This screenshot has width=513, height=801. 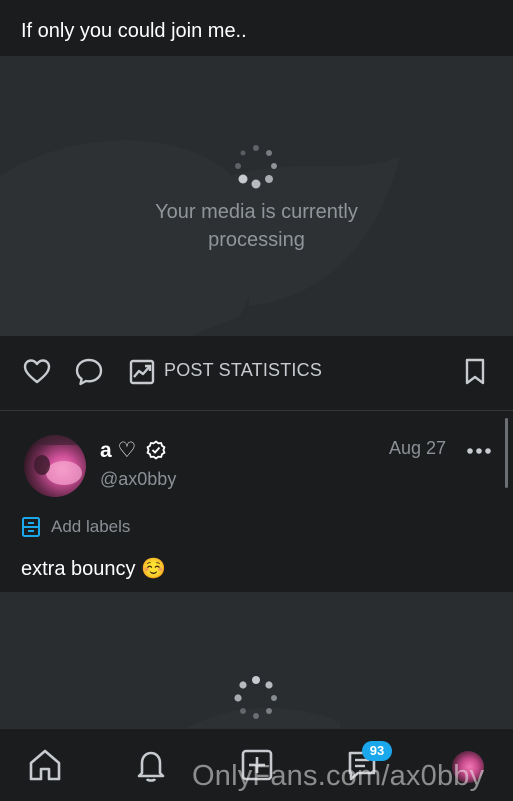 I want to click on author-avatar, so click(x=55, y=466).